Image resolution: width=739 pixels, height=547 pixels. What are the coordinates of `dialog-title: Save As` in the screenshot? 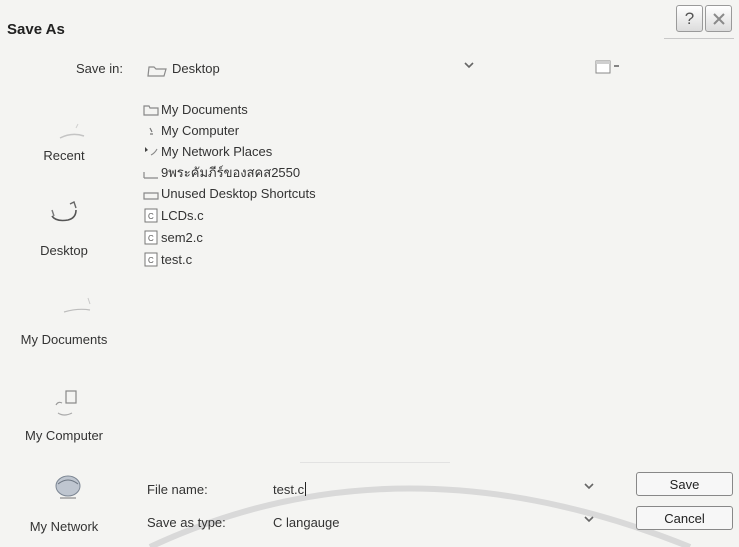 It's located at (36, 29).